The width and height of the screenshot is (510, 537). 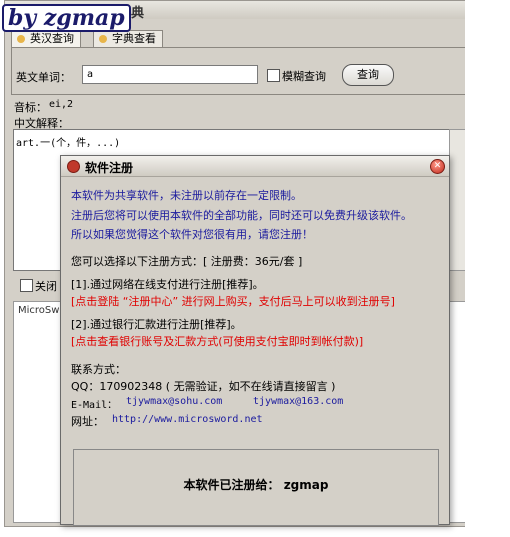 What do you see at coordinates (109, 168) in the screenshot?
I see `dialog-title: 软件注册` at bounding box center [109, 168].